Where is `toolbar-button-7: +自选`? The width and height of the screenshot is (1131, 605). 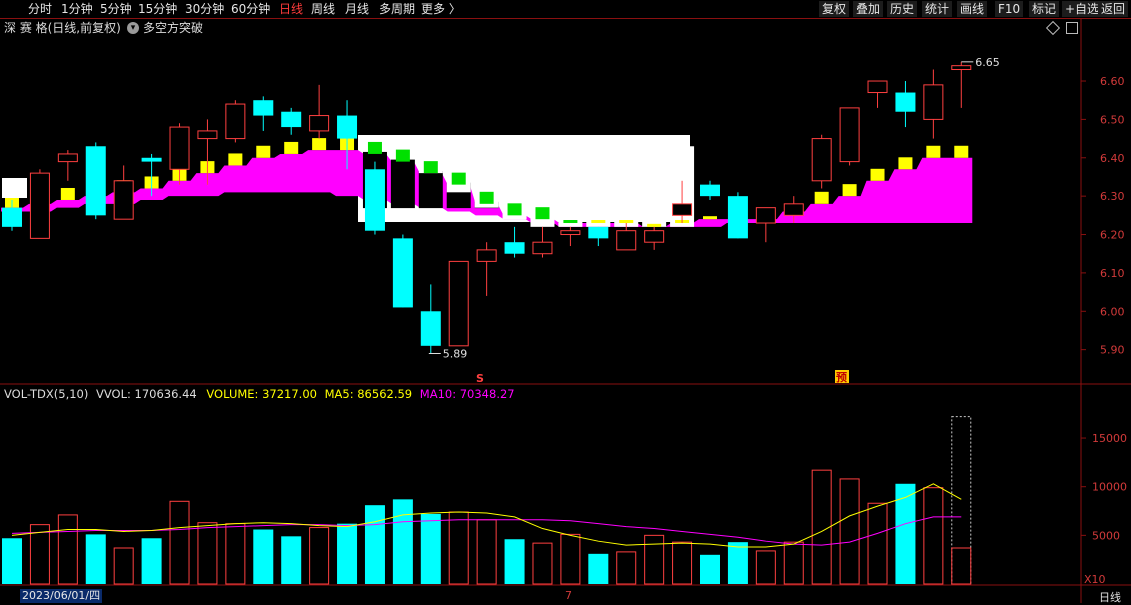
toolbar-button-7: +自选 is located at coordinates (1082, 9).